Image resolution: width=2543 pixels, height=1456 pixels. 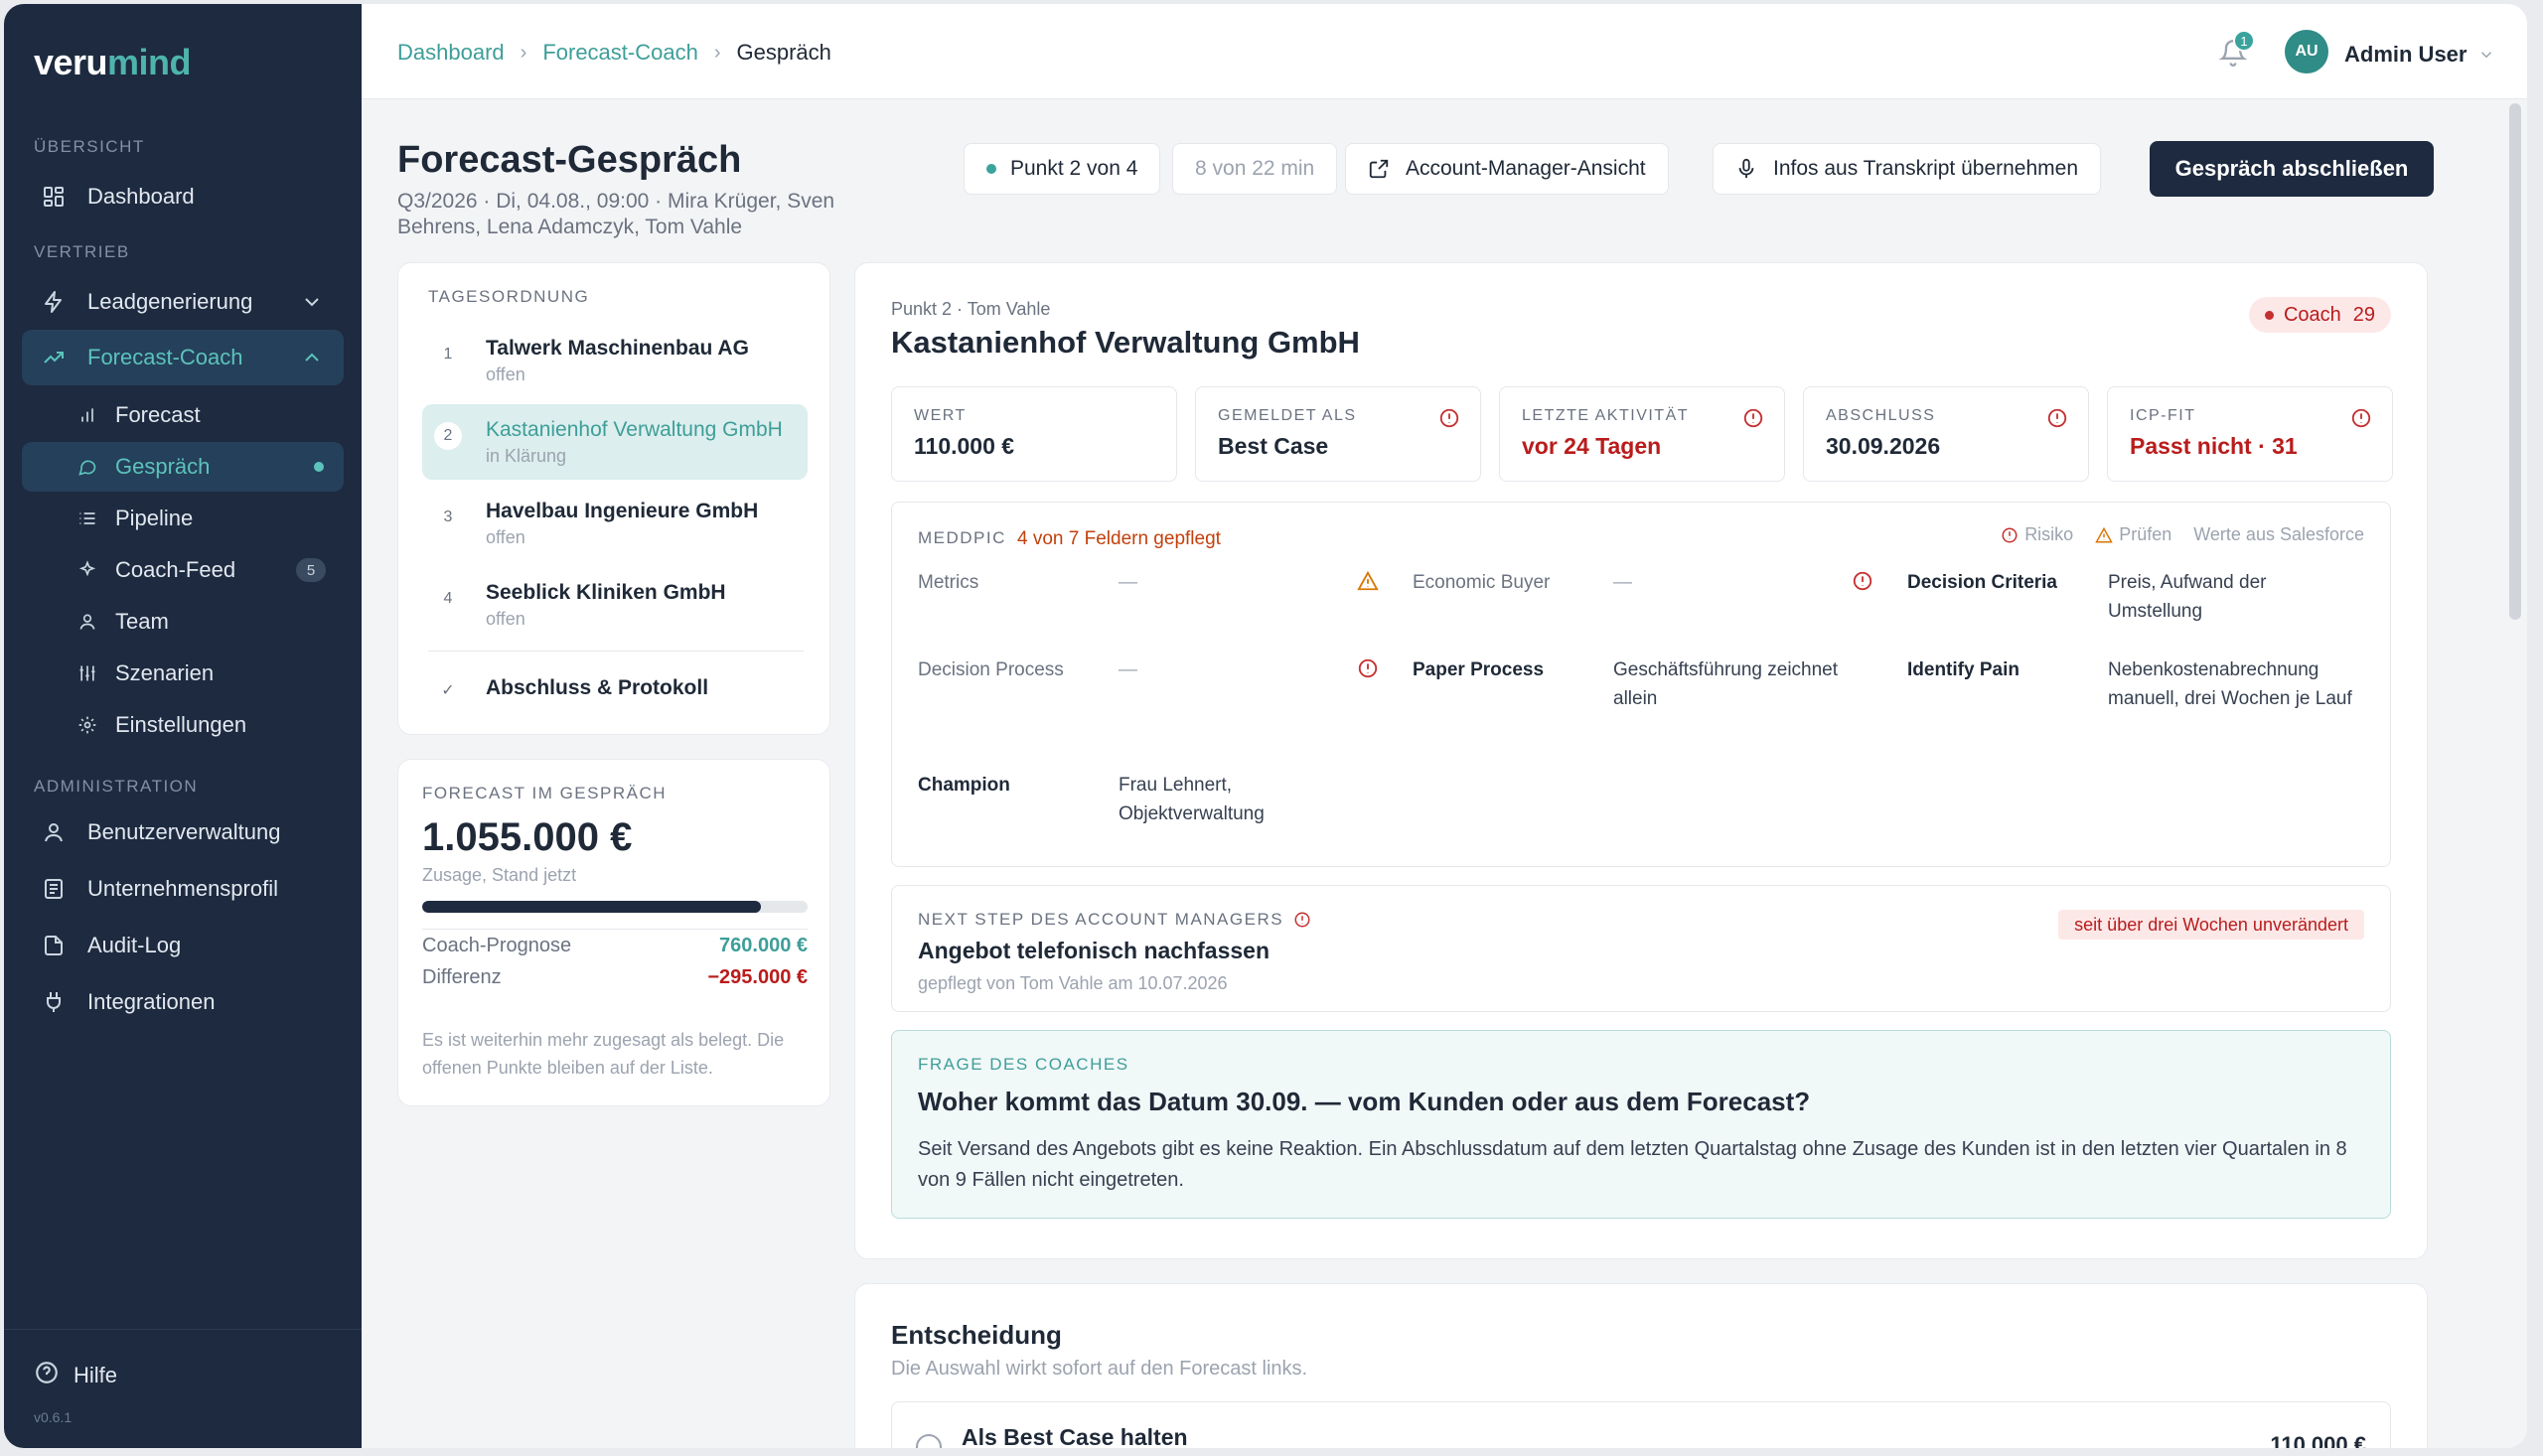 What do you see at coordinates (183, 945) in the screenshot?
I see `sidebar-item-audit-log: Audit-Log` at bounding box center [183, 945].